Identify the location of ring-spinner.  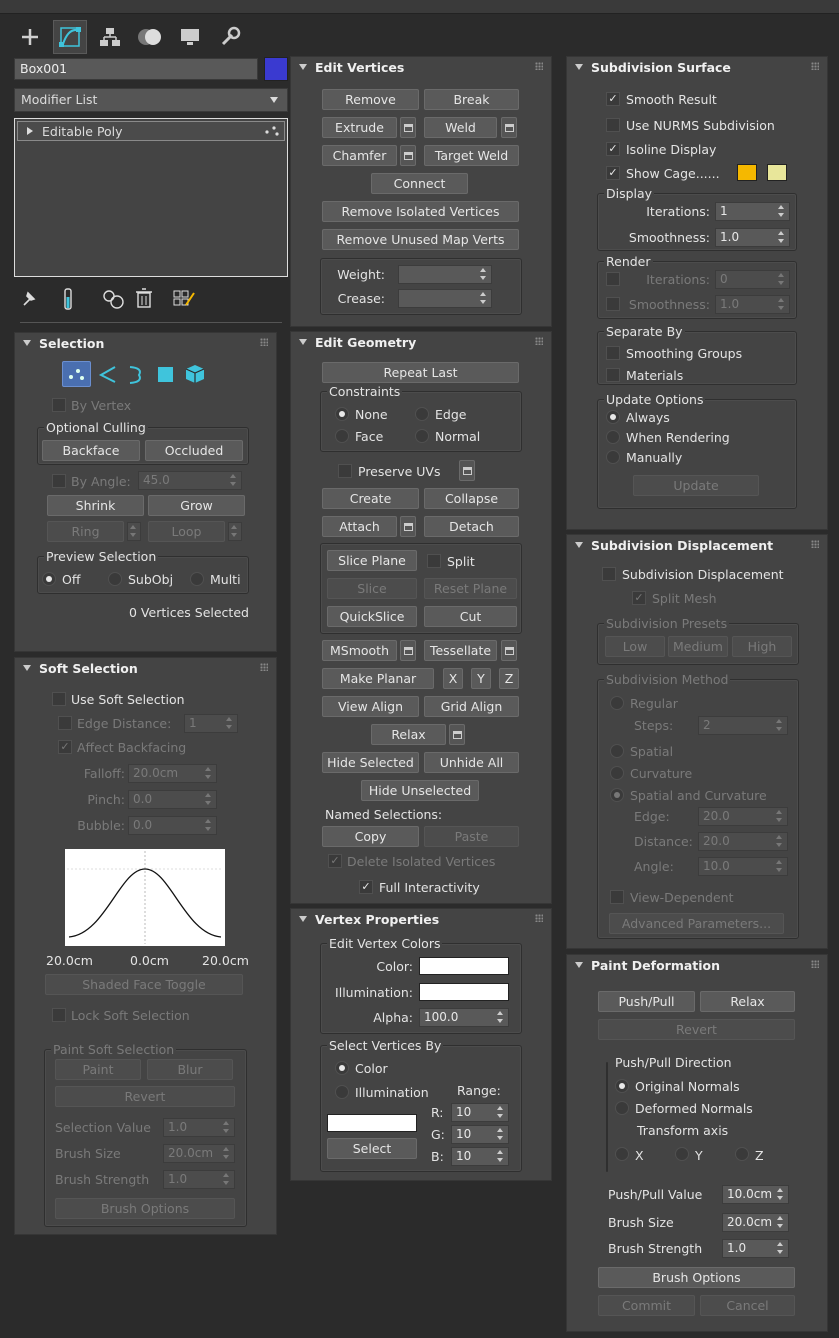
(134, 531).